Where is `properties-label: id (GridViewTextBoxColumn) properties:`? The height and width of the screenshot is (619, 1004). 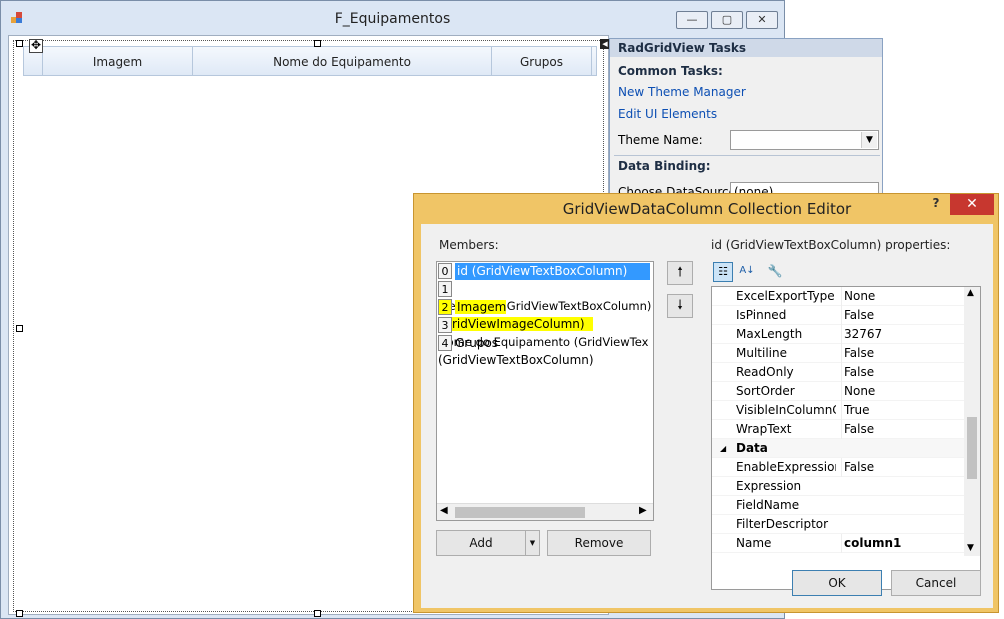 properties-label: id (GridViewTextBoxColumn) properties: is located at coordinates (831, 245).